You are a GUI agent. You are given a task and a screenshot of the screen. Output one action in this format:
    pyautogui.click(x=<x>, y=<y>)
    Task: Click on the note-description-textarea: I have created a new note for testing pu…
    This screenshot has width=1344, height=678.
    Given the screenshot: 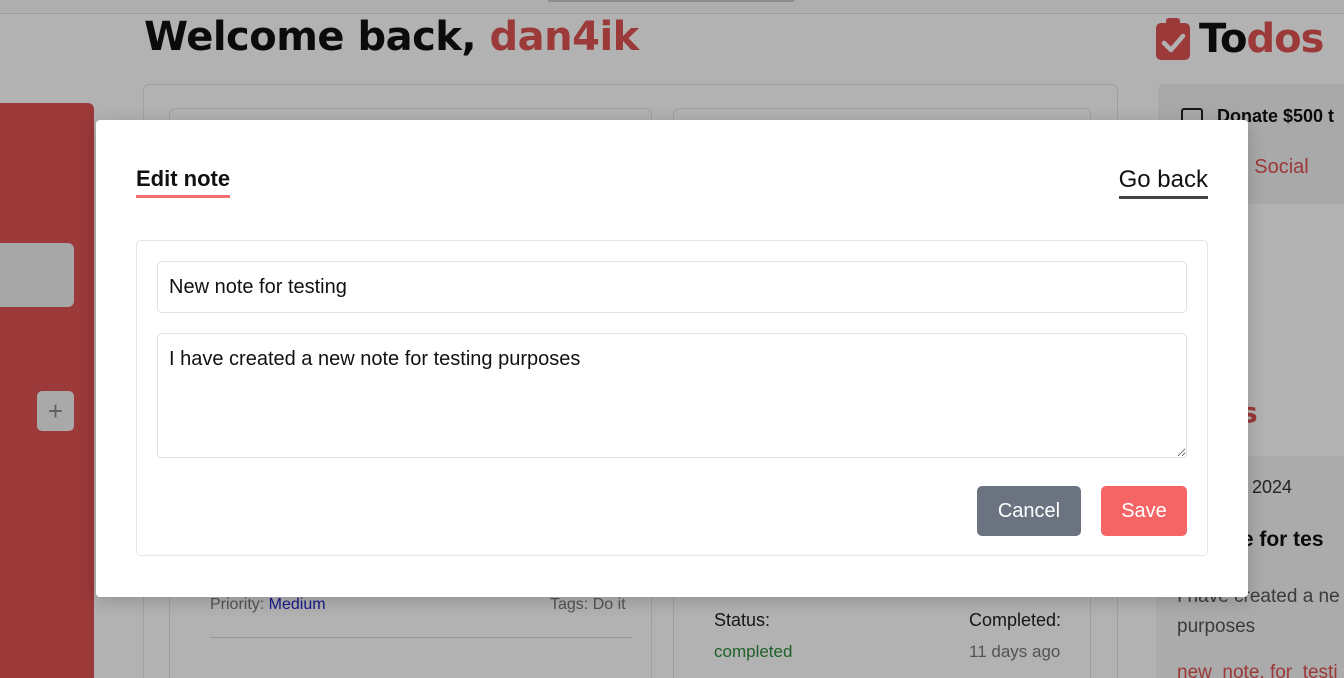 What is the action you would take?
    pyautogui.click(x=672, y=395)
    